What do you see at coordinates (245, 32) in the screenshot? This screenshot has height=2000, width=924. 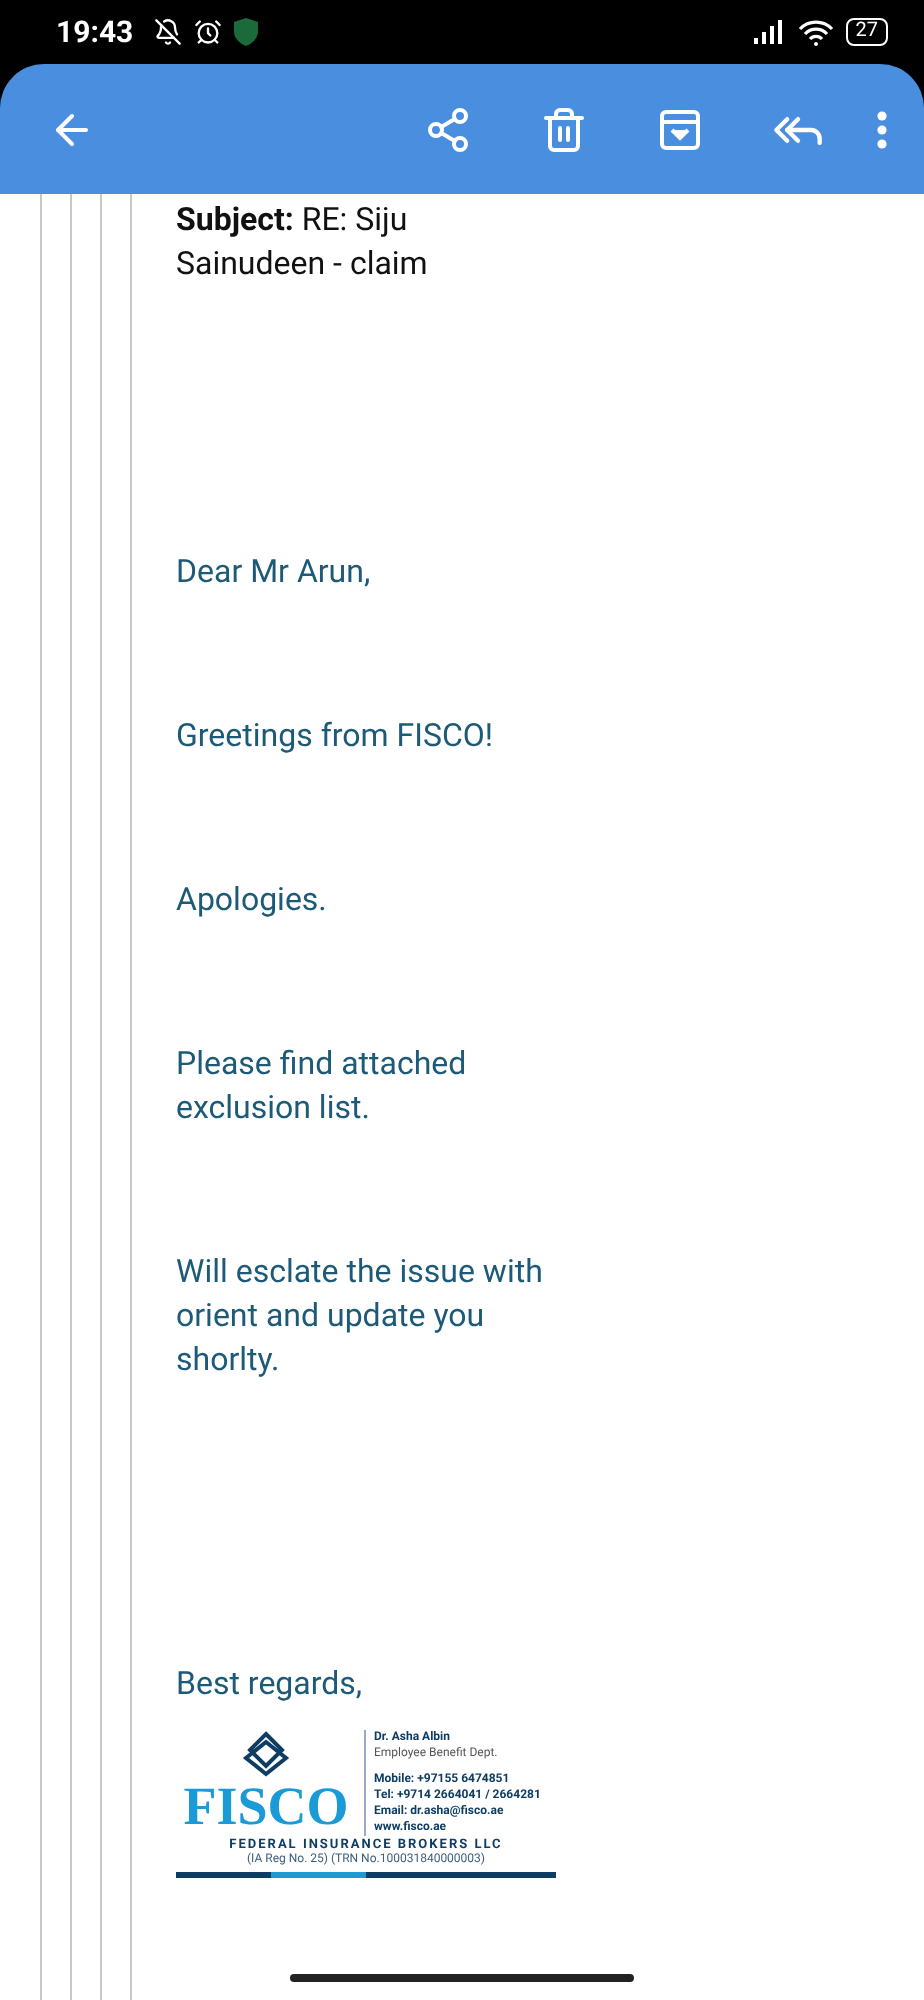 I see `shield-icon` at bounding box center [245, 32].